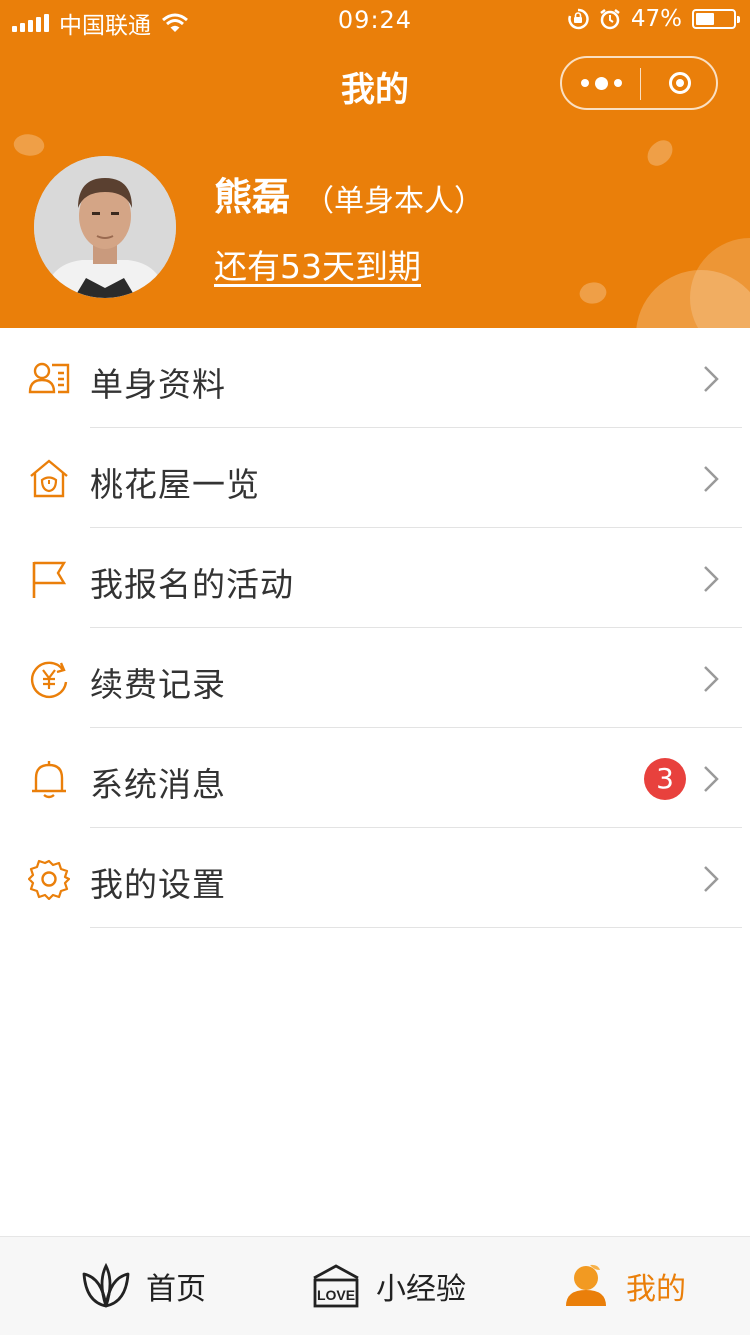 The image size is (750, 1335). I want to click on menu-item-my-activities: 我报名的活动, so click(375, 578).